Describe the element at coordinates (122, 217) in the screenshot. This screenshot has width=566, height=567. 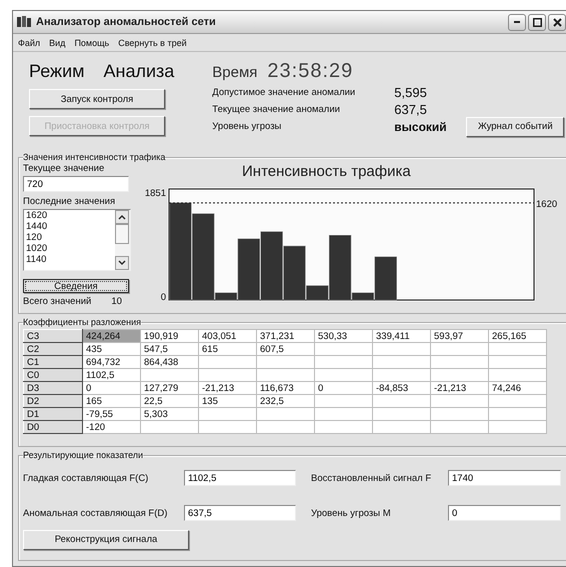
I see `scroll-up-icon` at that location.